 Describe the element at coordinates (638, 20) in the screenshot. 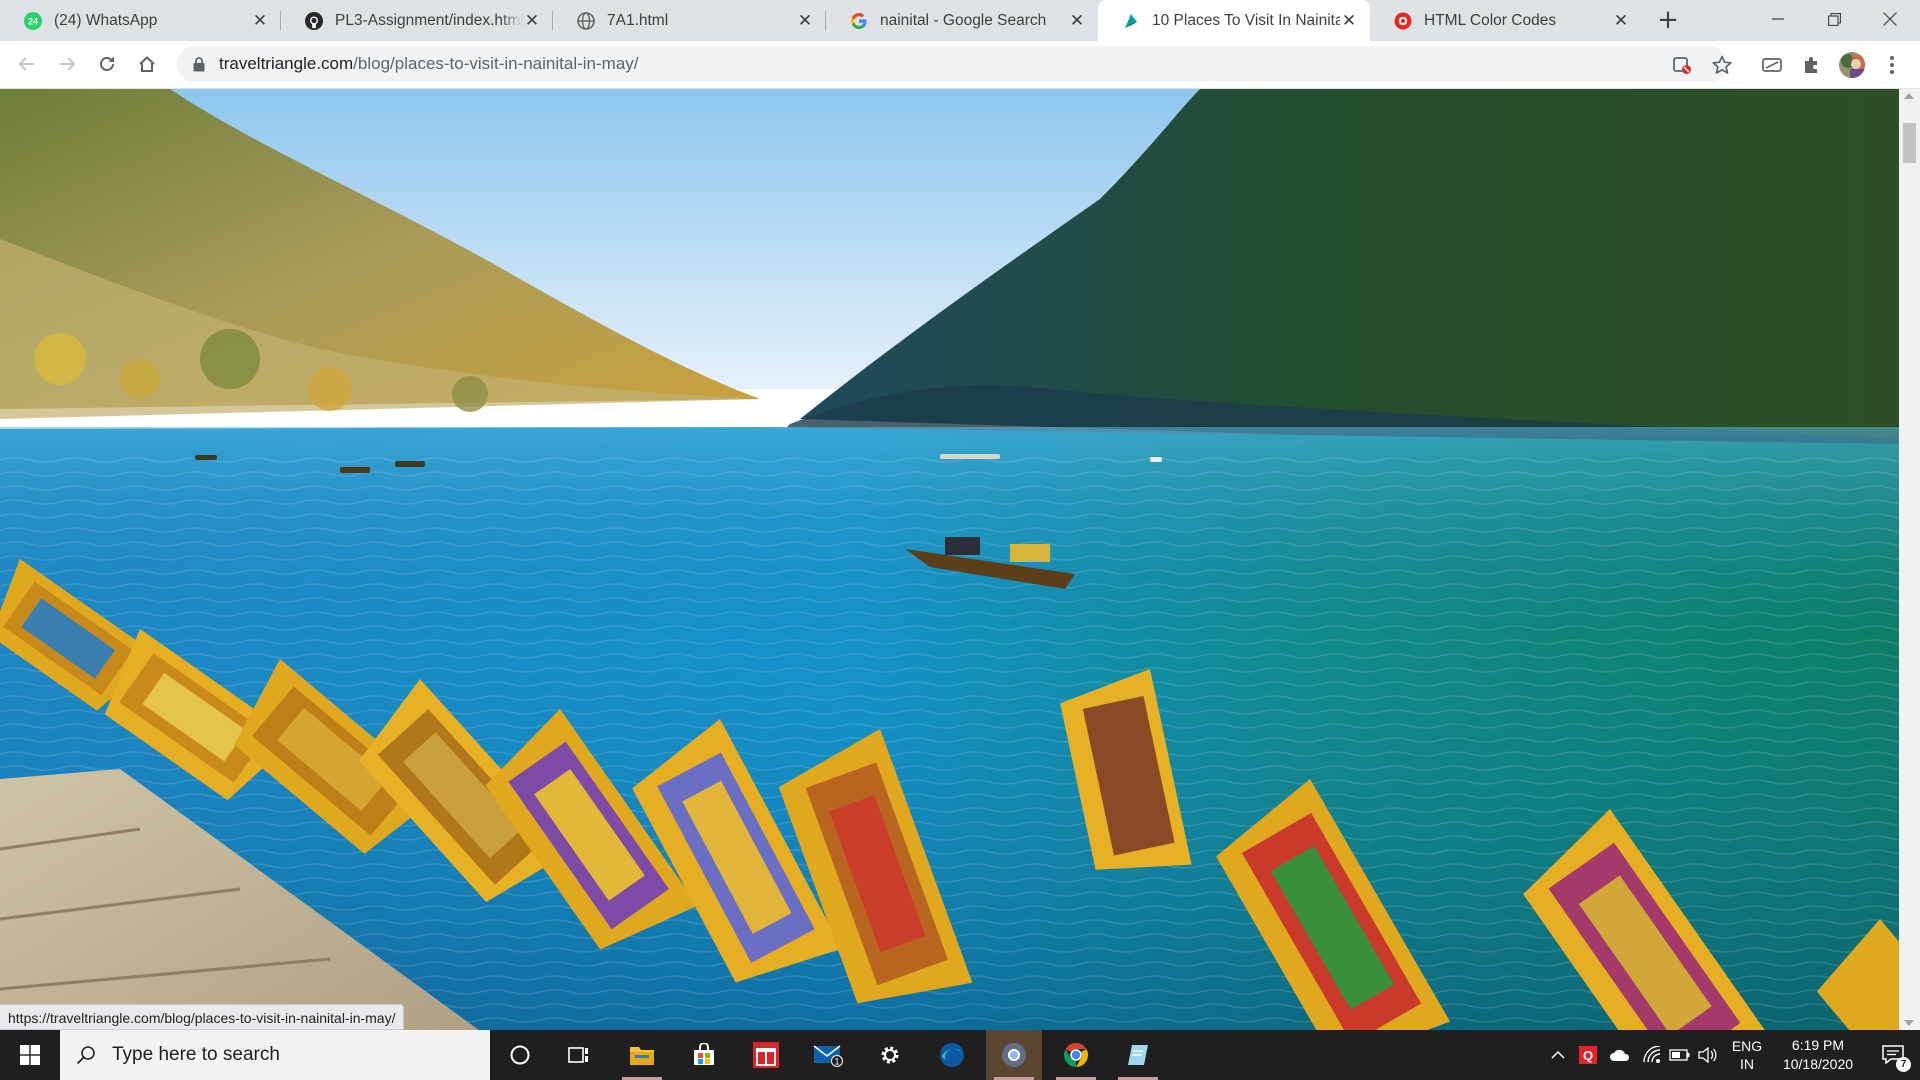

I see `tab-title: 7A1.html` at that location.